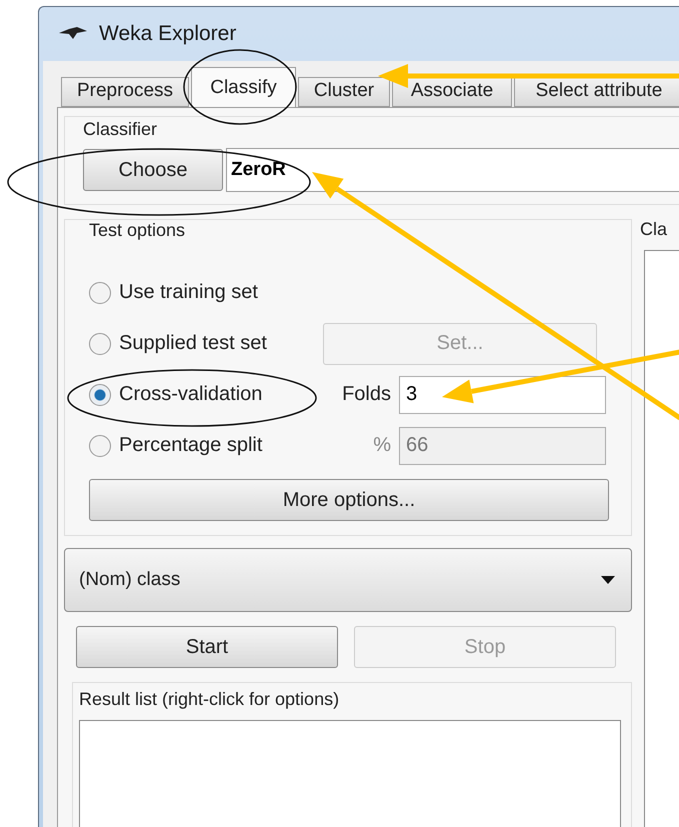 This screenshot has height=827, width=679. Describe the element at coordinates (382, 445) in the screenshot. I see `field-label: %` at that location.